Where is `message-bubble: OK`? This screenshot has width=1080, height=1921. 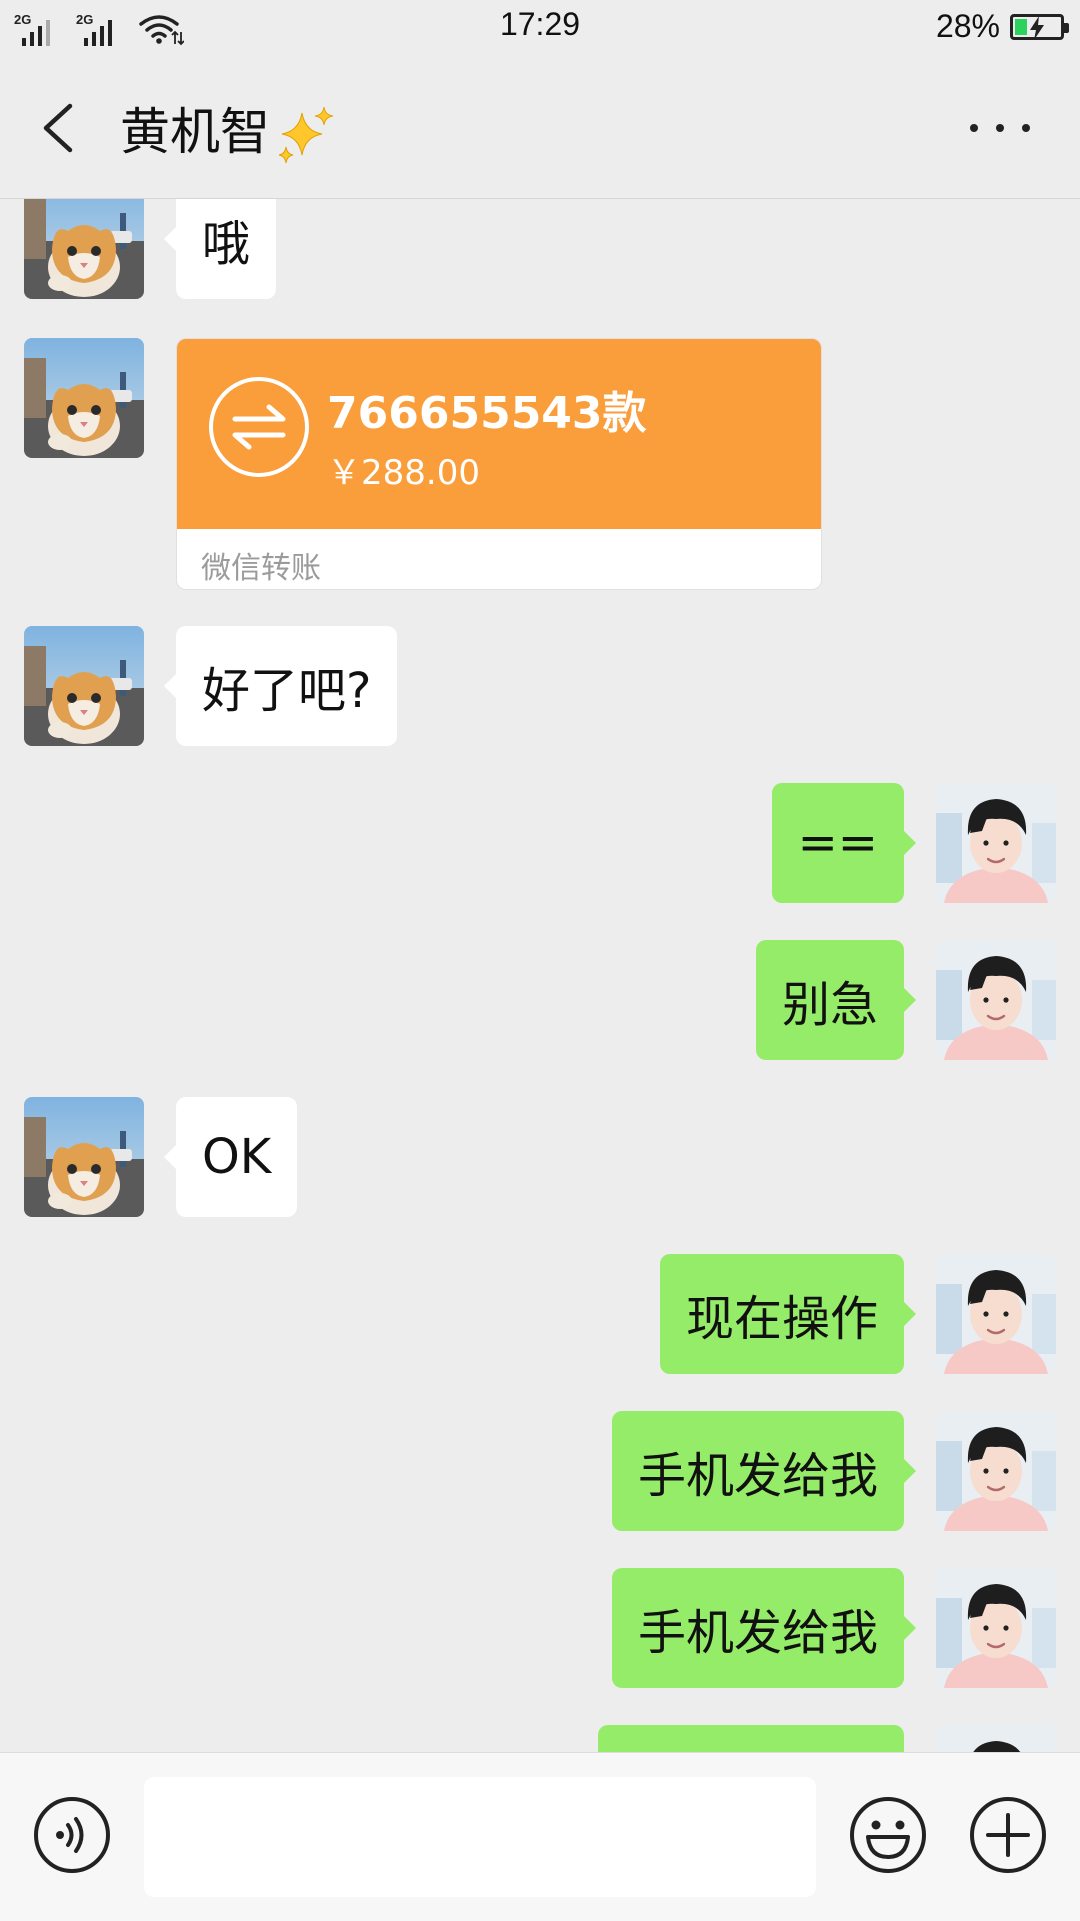 message-bubble: OK is located at coordinates (230, 1157).